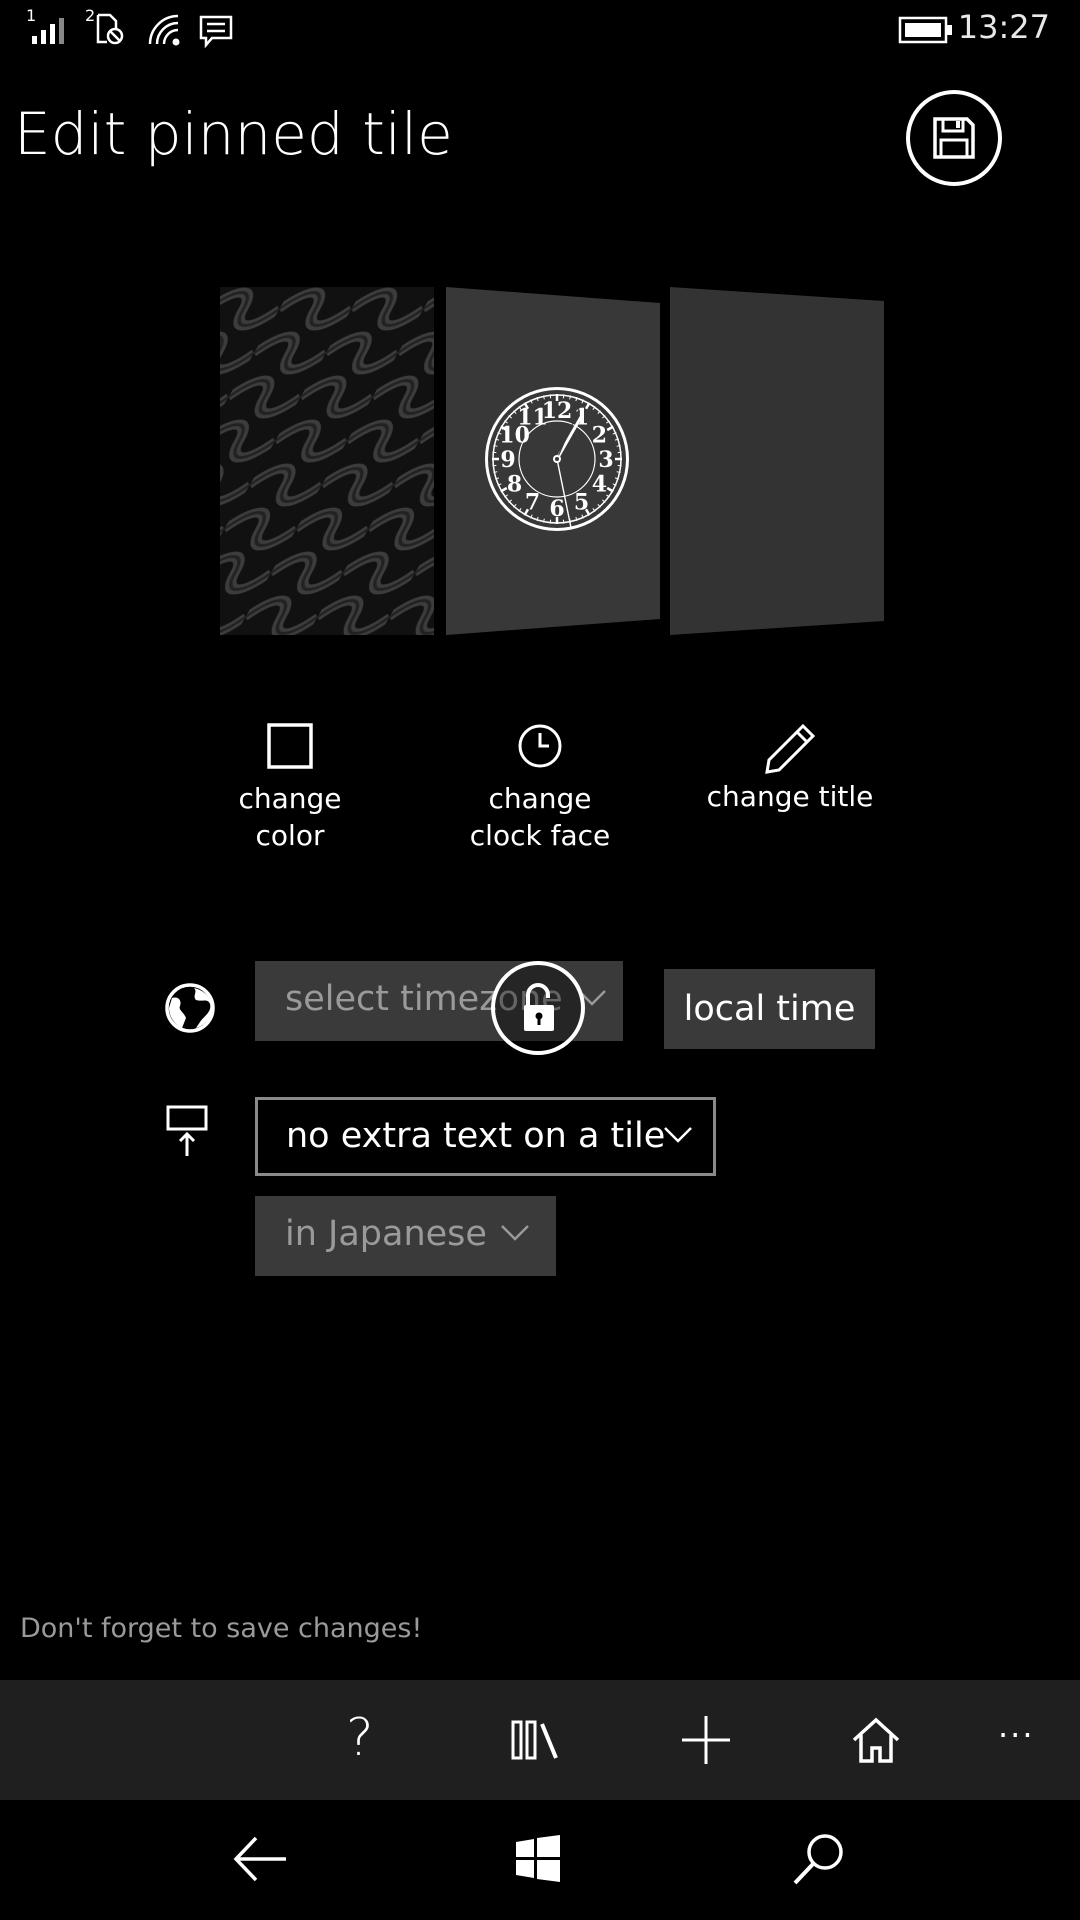 This screenshot has width=1080, height=1920. Describe the element at coordinates (290, 835) in the screenshot. I see `change-color-label-2: color` at that location.